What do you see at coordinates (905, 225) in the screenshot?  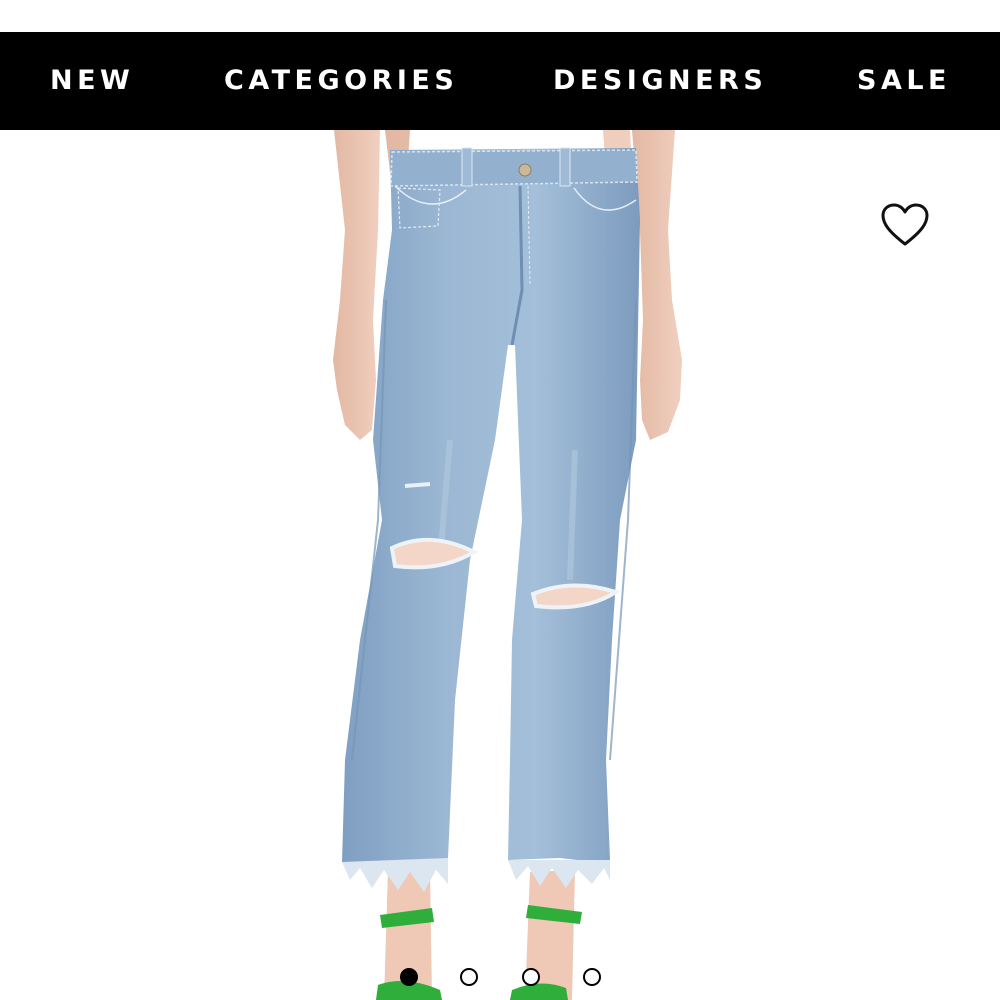 I see `favorite-heart-icon` at bounding box center [905, 225].